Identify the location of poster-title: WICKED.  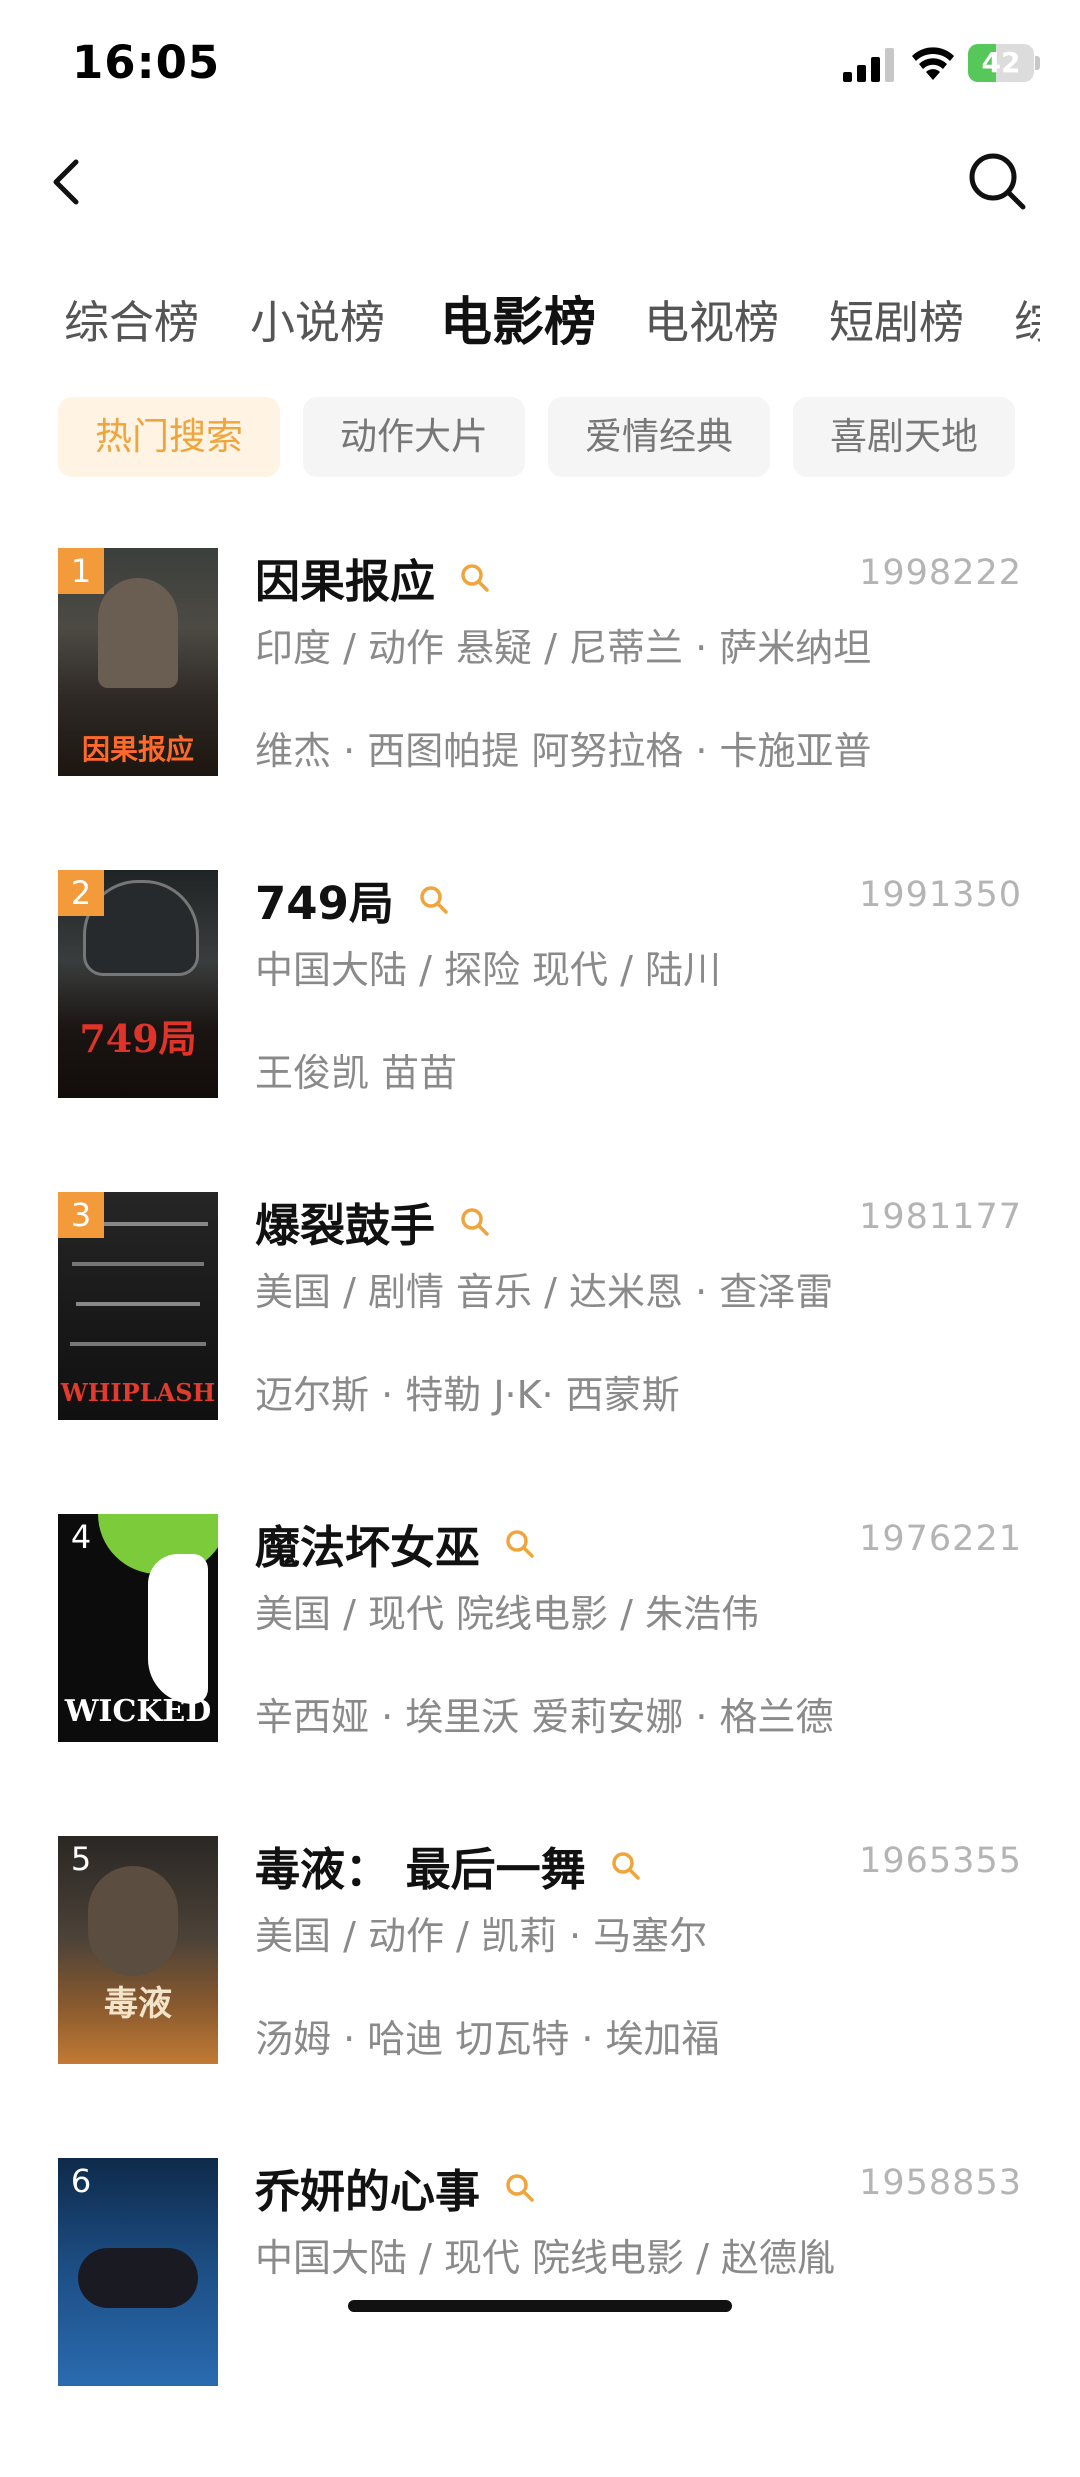
(138, 1711).